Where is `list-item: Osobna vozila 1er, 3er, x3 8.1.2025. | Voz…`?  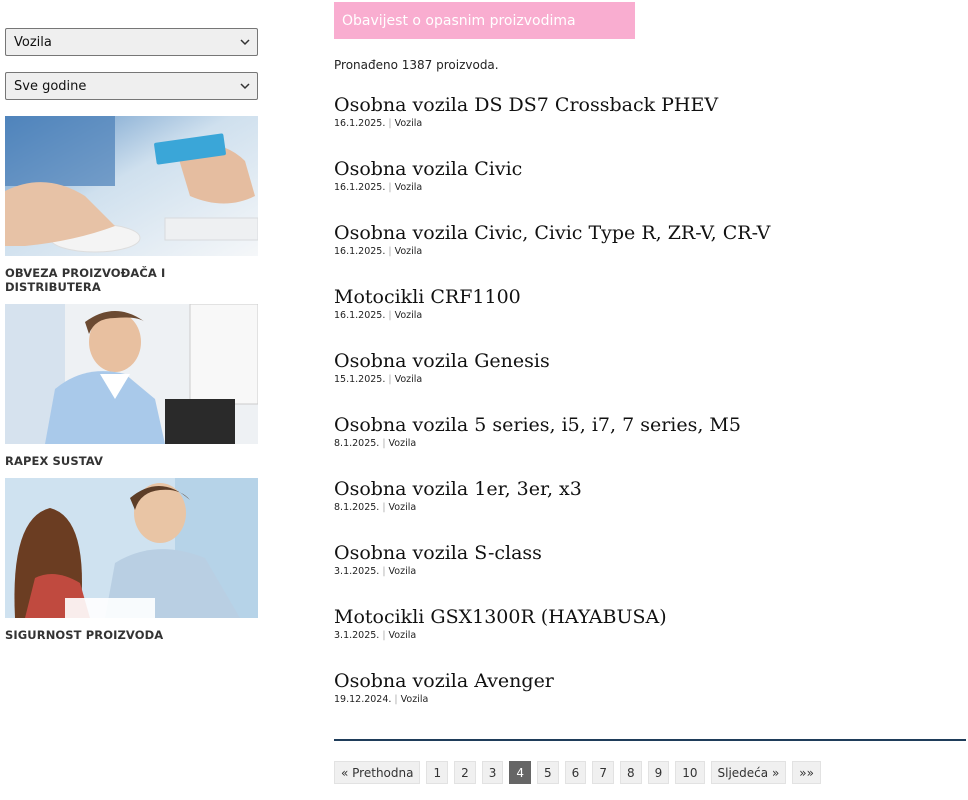
list-item: Osobna vozila 1er, 3er, x3 8.1.2025. | Voz… is located at coordinates (650, 510).